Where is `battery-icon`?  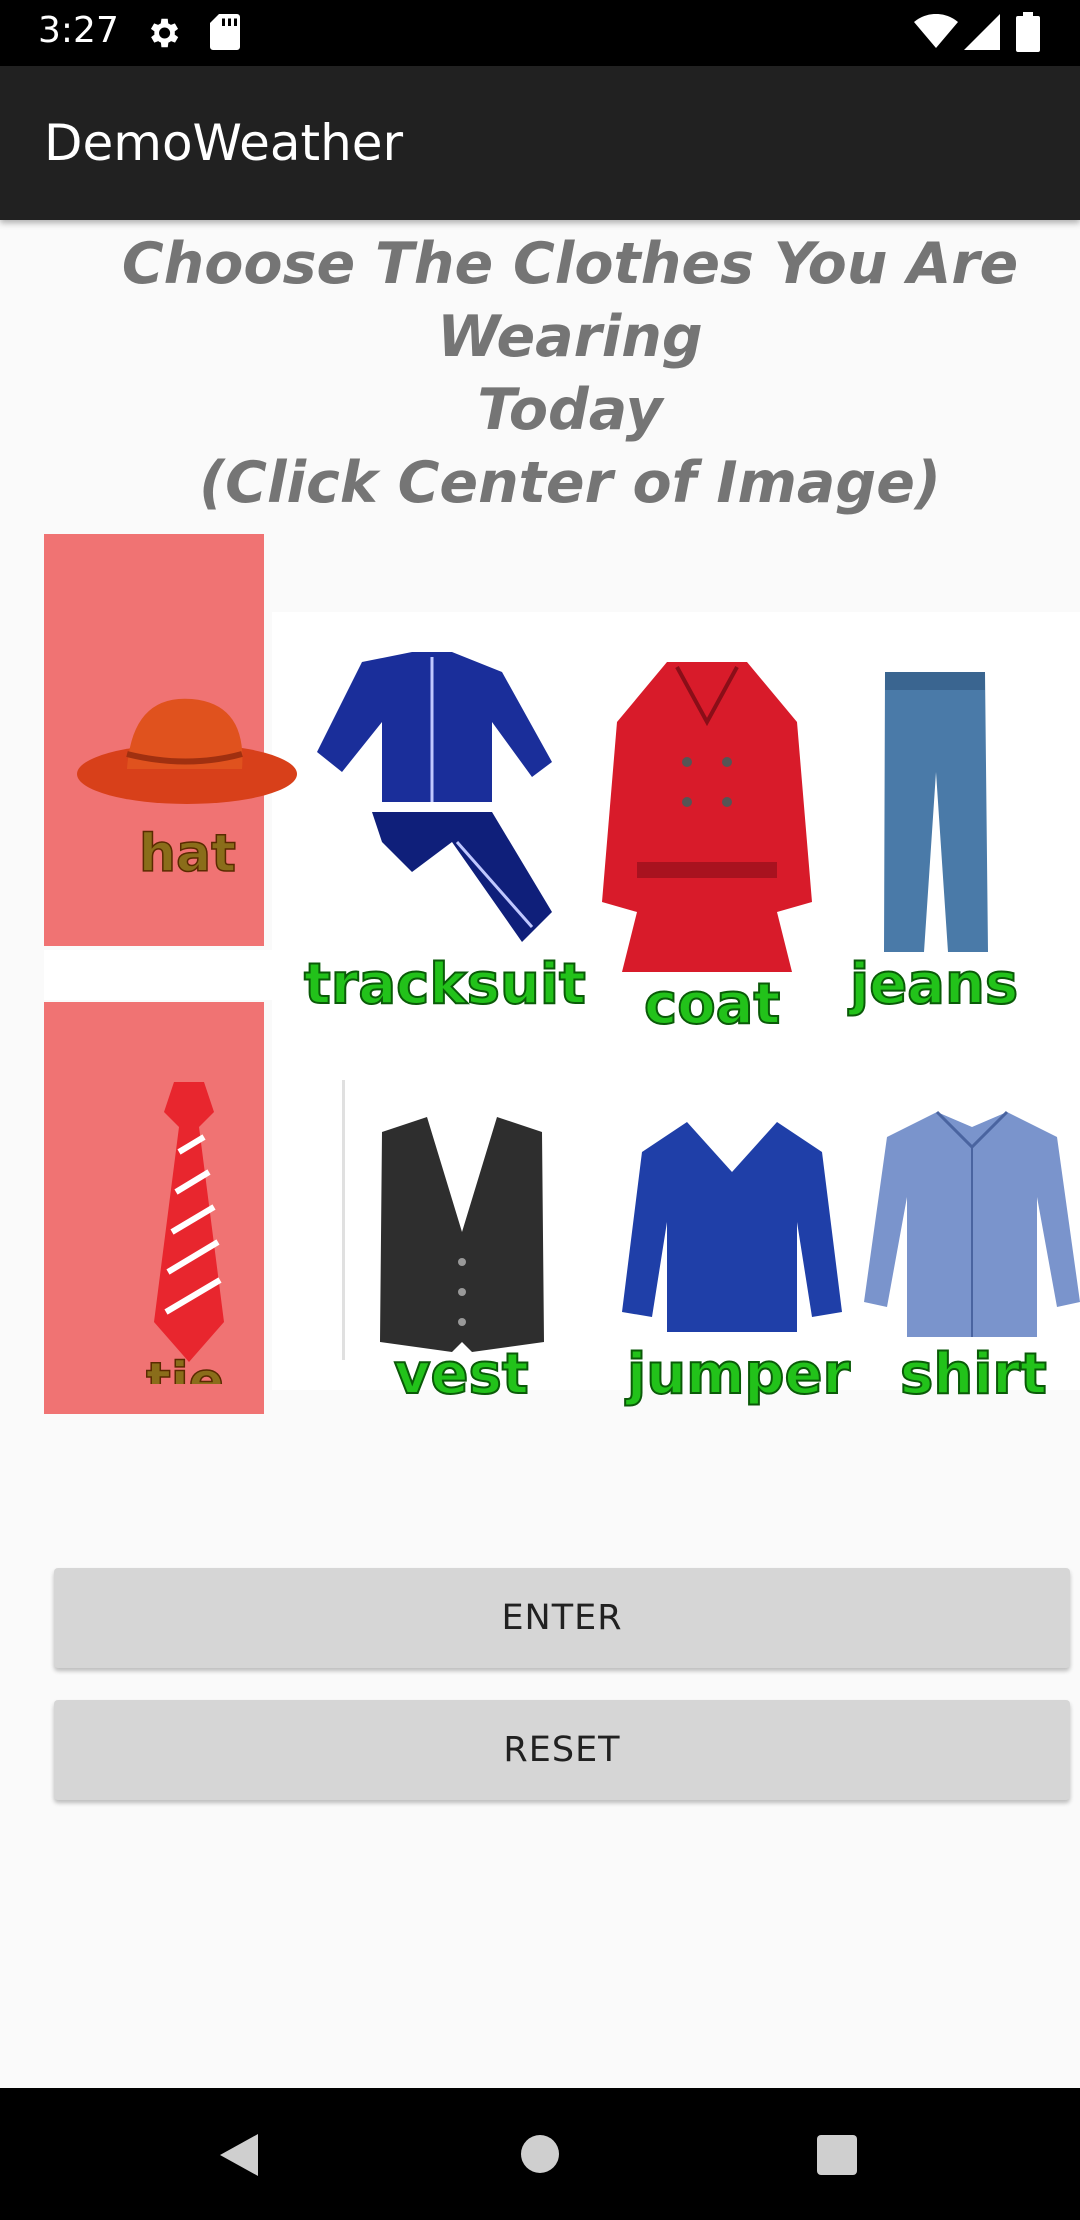
battery-icon is located at coordinates (1028, 34).